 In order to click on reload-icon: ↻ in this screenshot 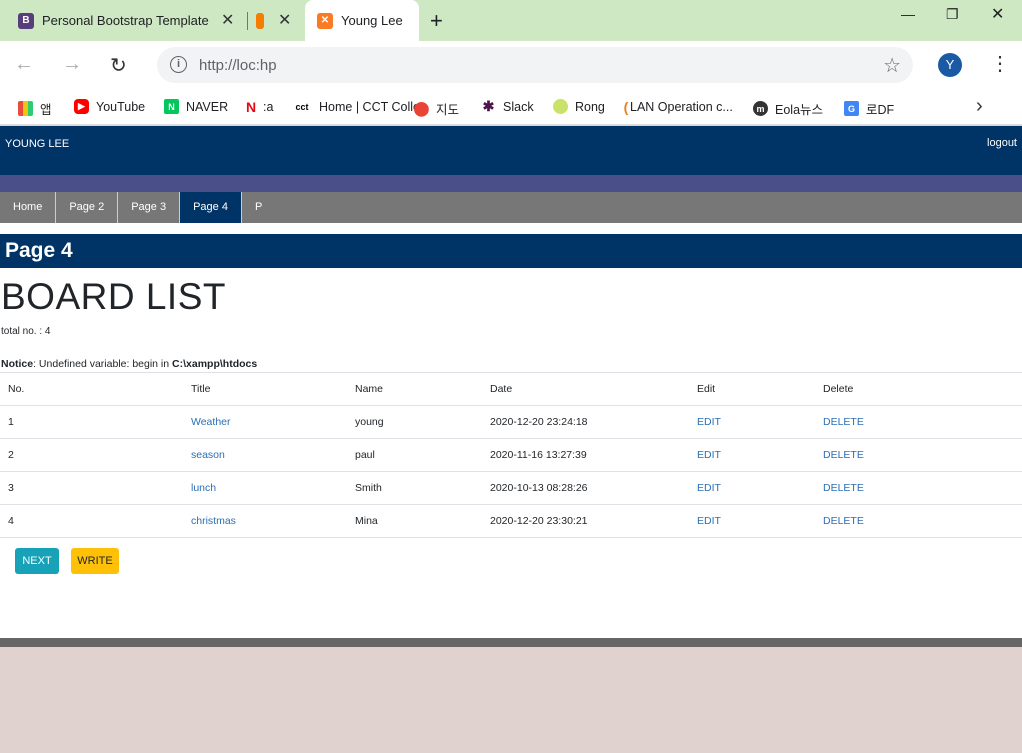, I will do `click(118, 65)`.